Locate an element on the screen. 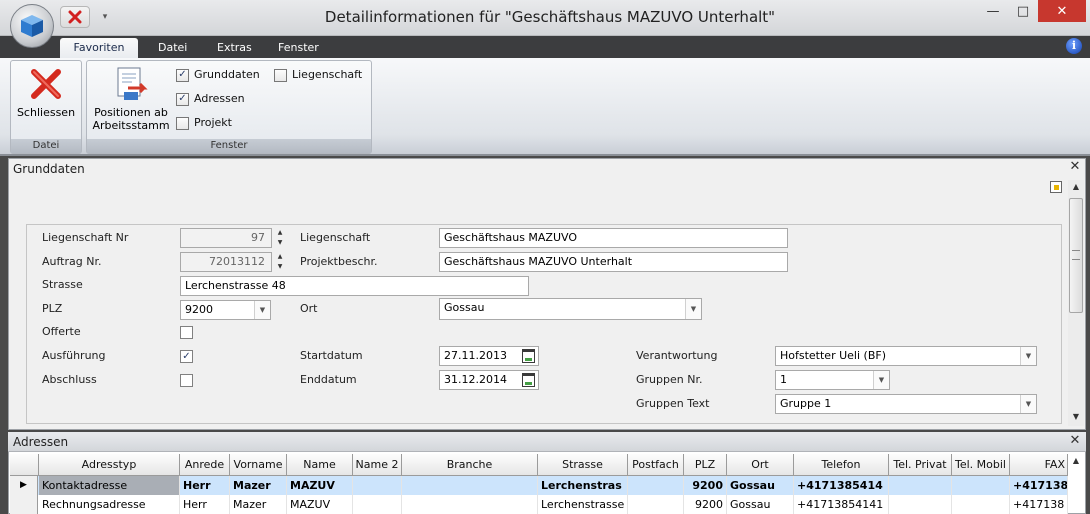 Image resolution: width=1090 pixels, height=514 pixels. column-header-tel-privat: Tel. Privat is located at coordinates (920, 465).